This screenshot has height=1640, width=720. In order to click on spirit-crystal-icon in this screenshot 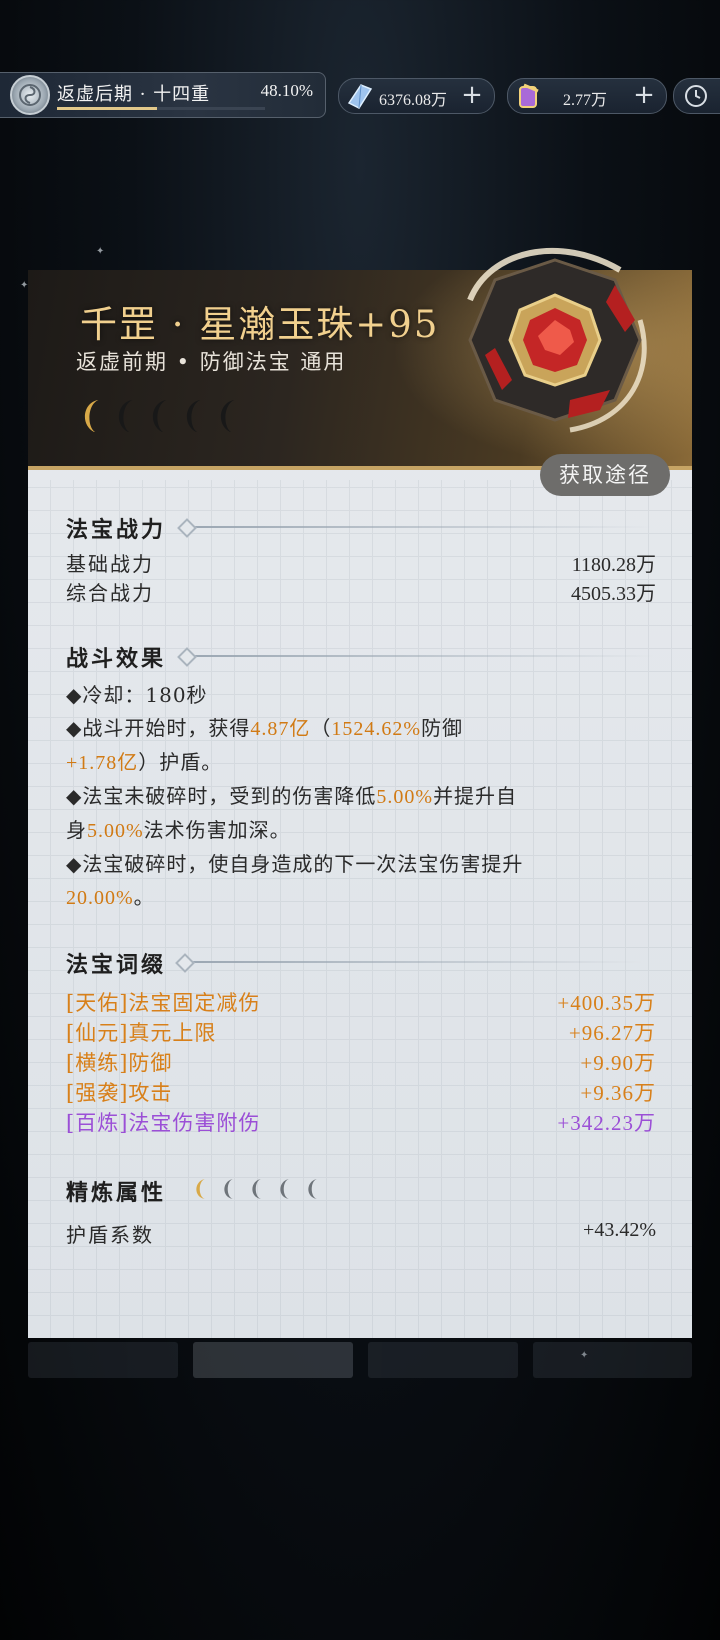, I will do `click(360, 96)`.